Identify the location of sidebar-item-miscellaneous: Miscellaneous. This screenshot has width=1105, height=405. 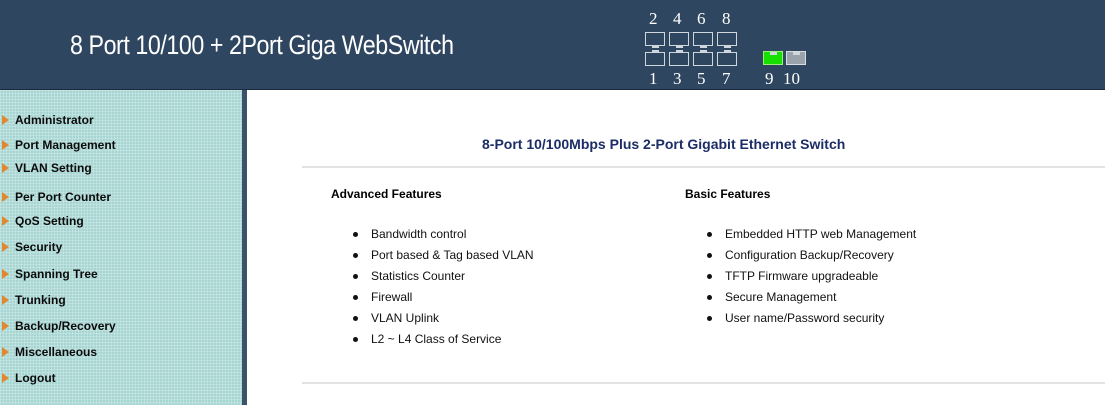
(120, 352).